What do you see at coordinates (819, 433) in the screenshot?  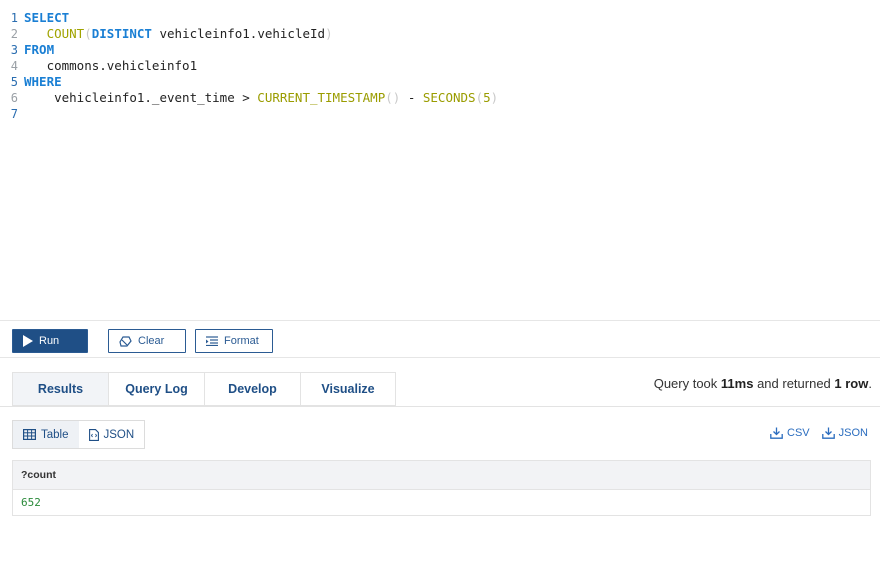 I see `download-links: CSV JSON` at bounding box center [819, 433].